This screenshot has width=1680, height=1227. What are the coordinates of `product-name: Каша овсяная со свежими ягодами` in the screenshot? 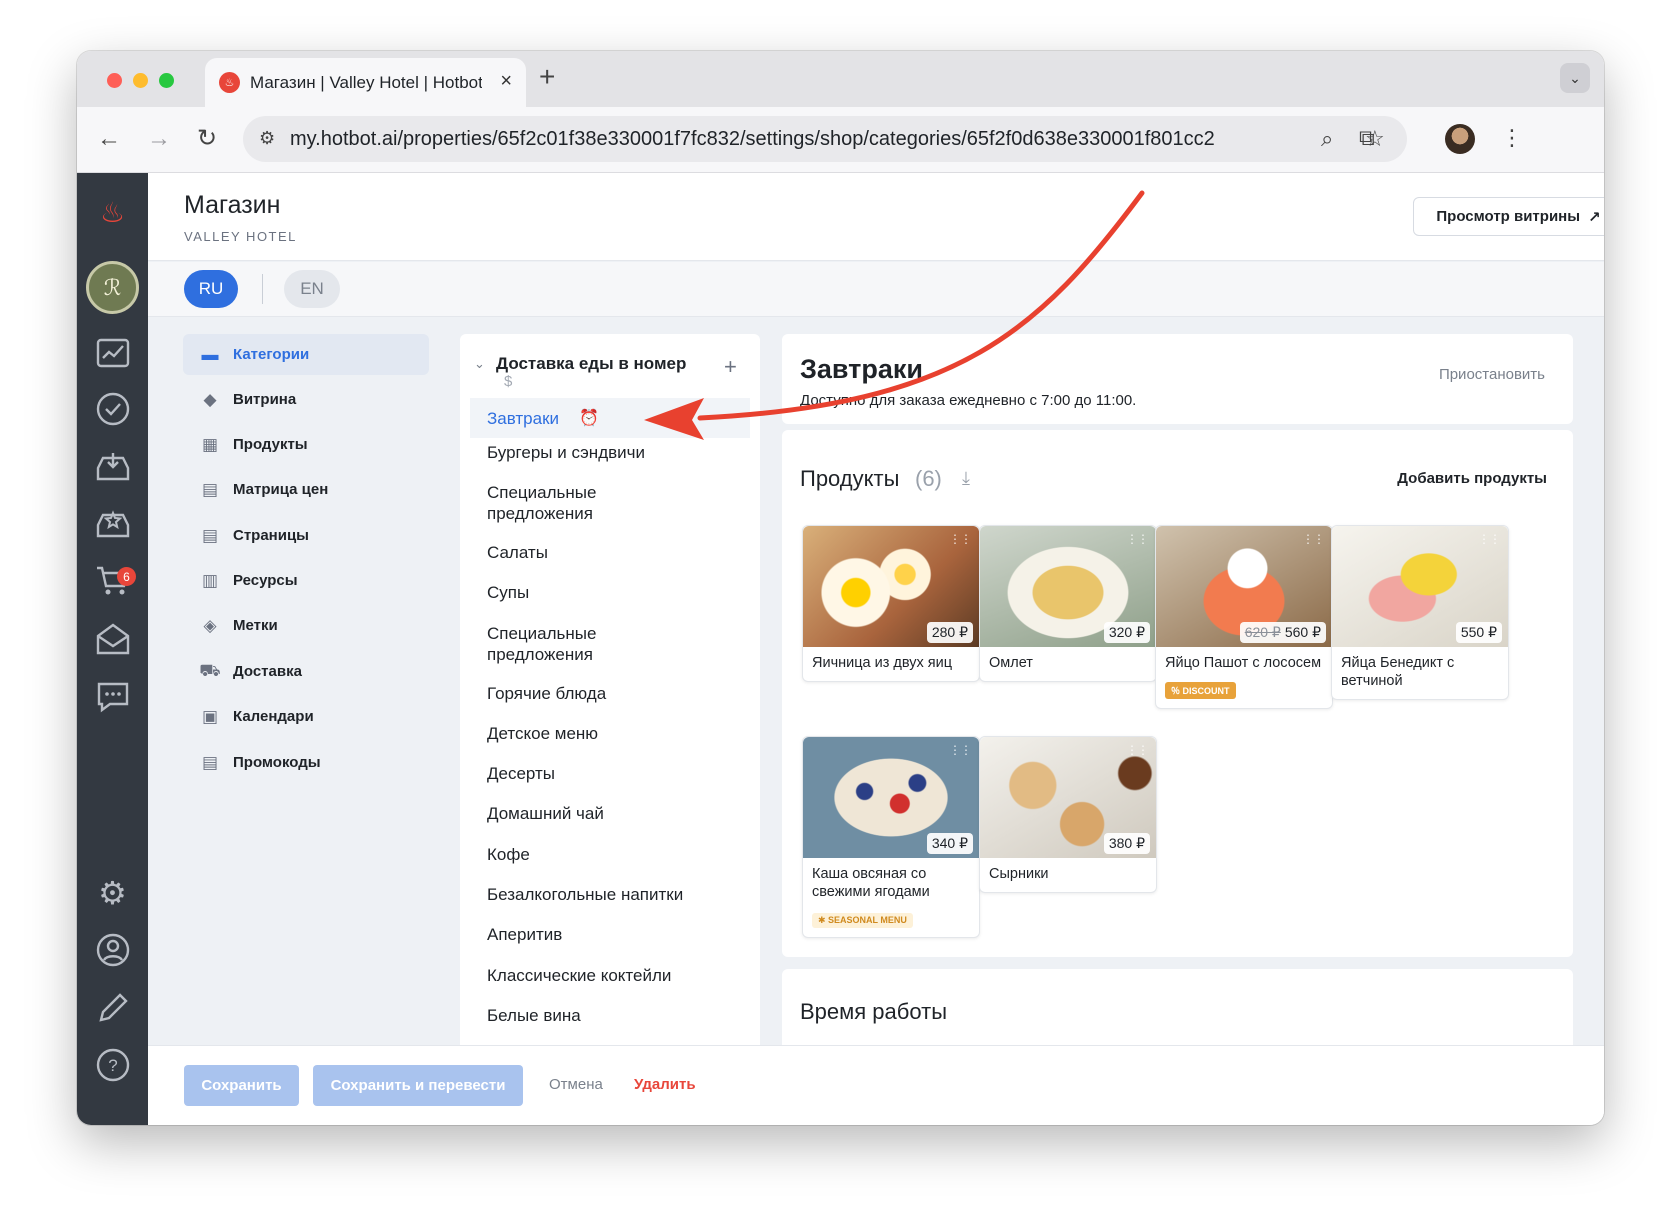 It's located at (871, 883).